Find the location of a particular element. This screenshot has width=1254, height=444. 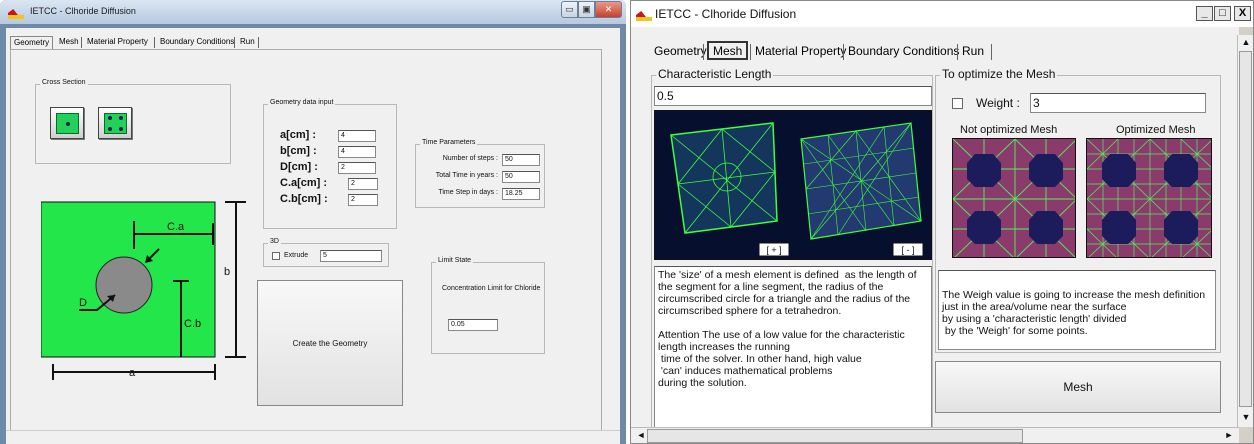

time-step-label: Time Step in days : is located at coordinates (468, 192).